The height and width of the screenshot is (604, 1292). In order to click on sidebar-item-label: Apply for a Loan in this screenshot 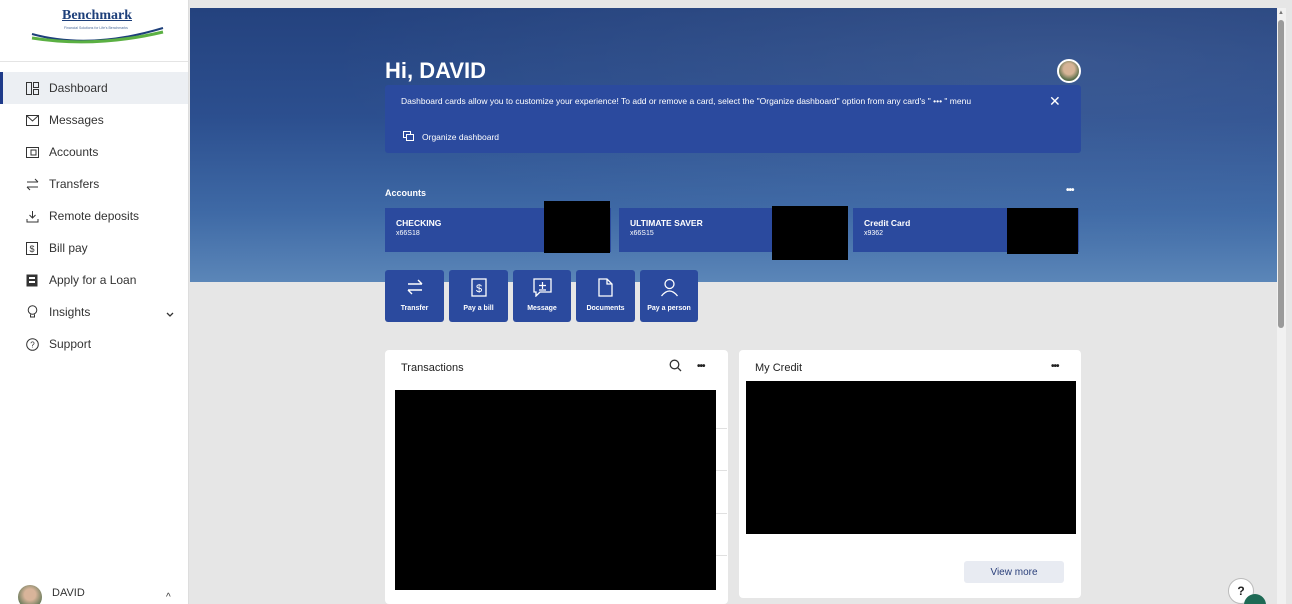, I will do `click(93, 280)`.